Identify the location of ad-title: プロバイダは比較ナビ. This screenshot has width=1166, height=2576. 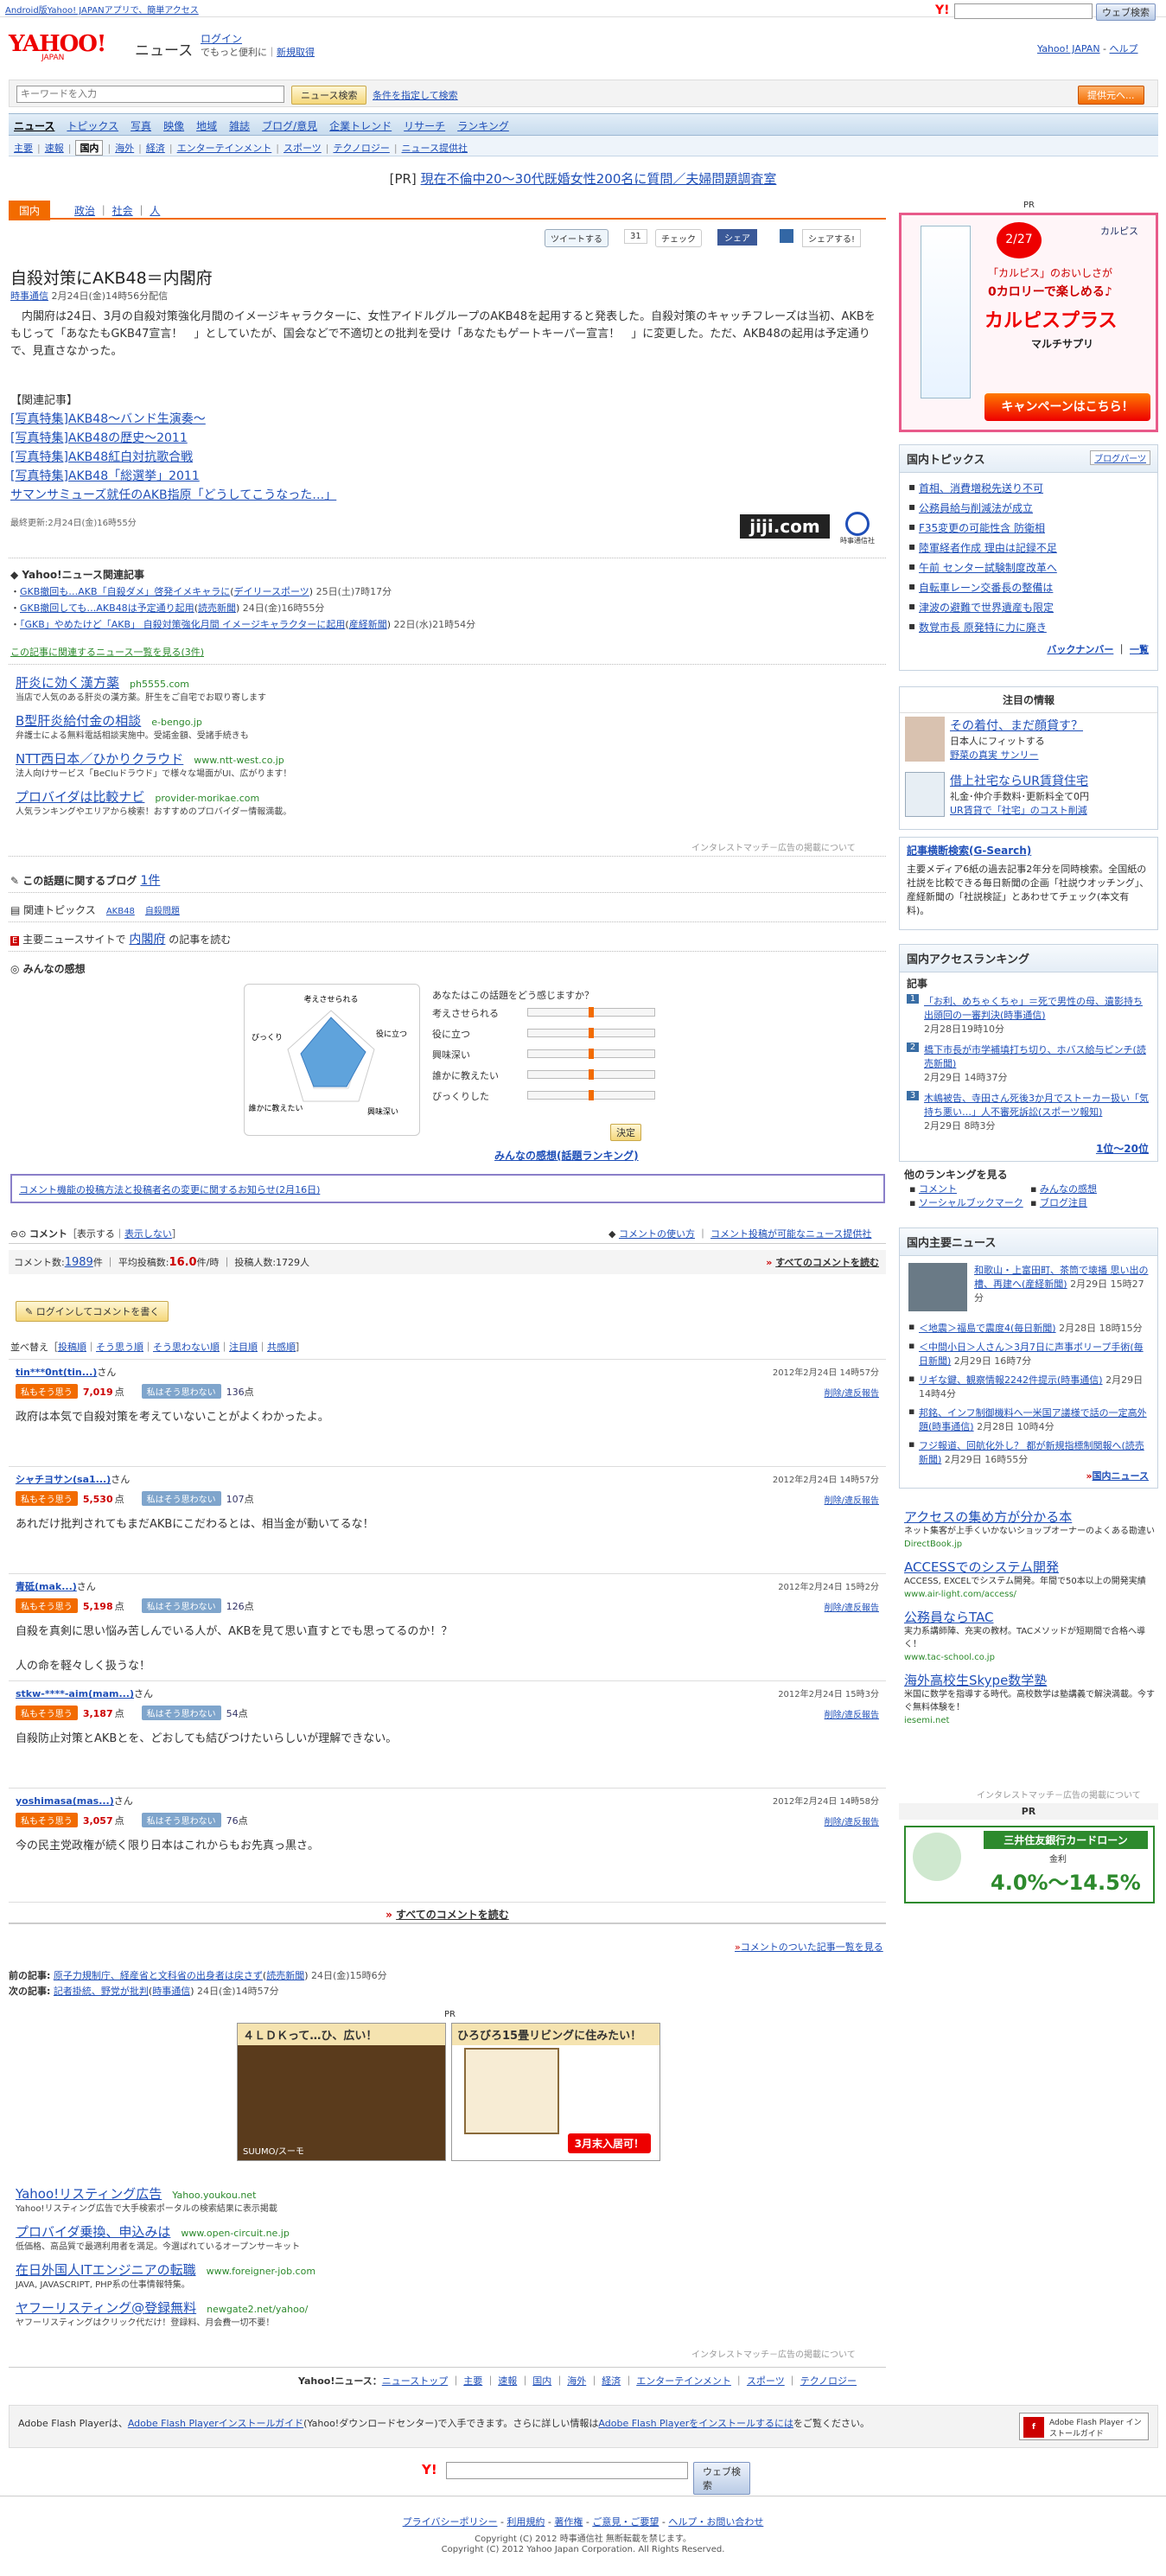
(80, 797).